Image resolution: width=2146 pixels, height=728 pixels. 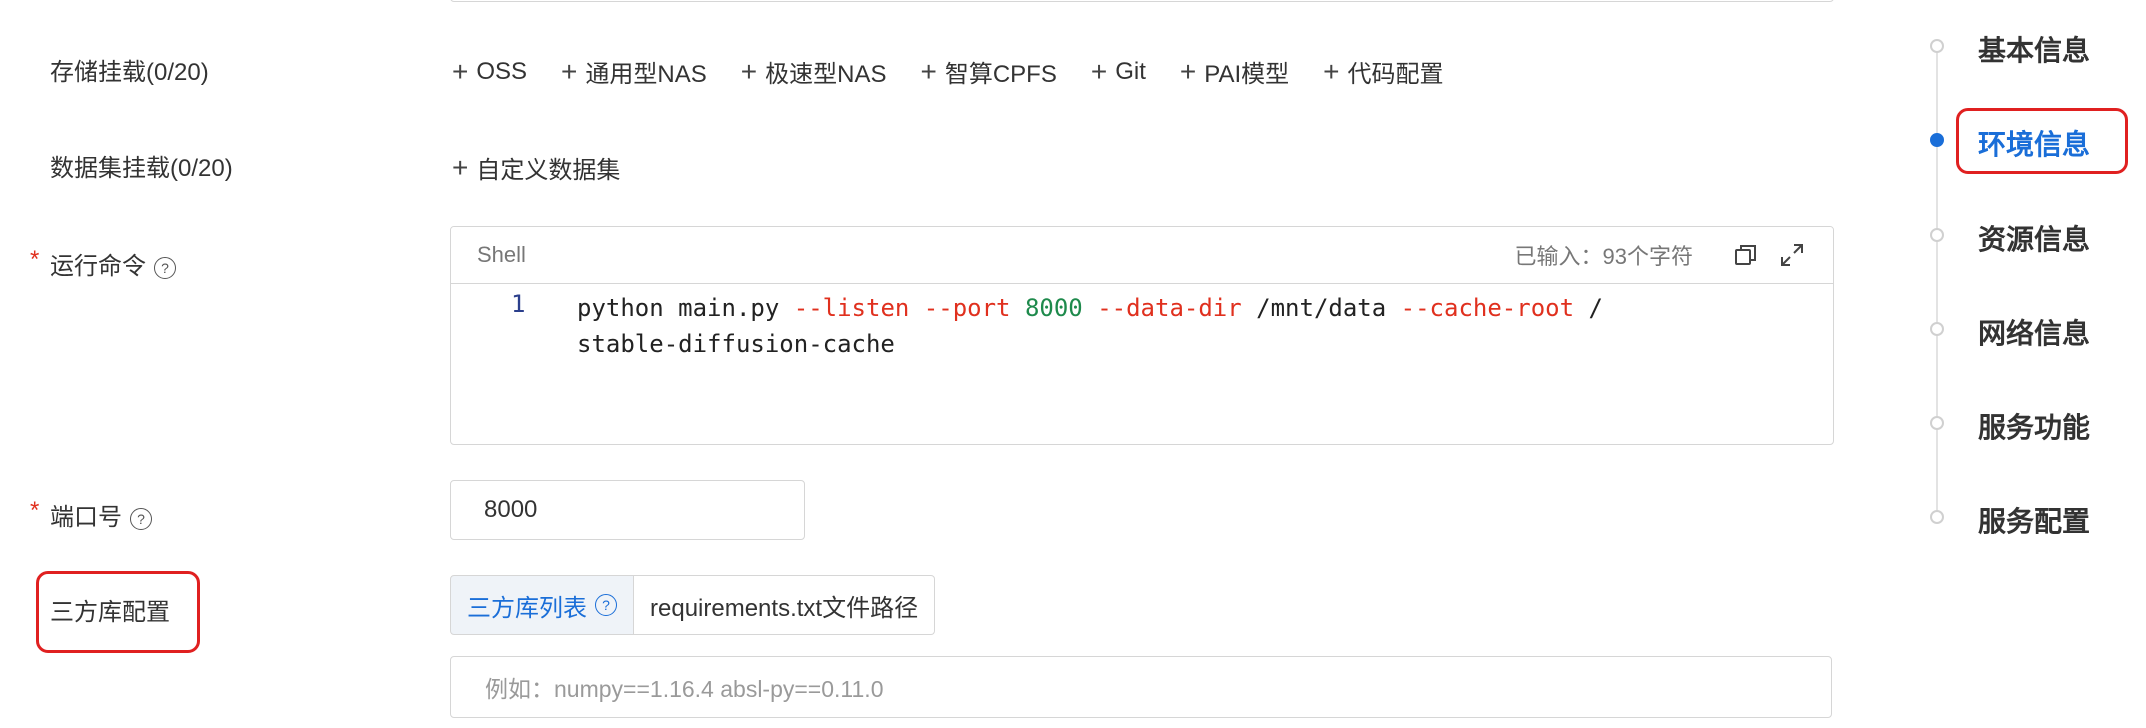 I want to click on run-command-label: 运行命令?, so click(x=113, y=263).